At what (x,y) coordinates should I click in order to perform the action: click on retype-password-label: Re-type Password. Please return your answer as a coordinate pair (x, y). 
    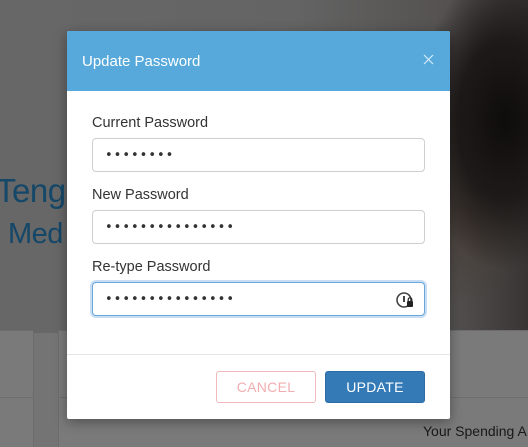
    Looking at the image, I should click on (151, 267).